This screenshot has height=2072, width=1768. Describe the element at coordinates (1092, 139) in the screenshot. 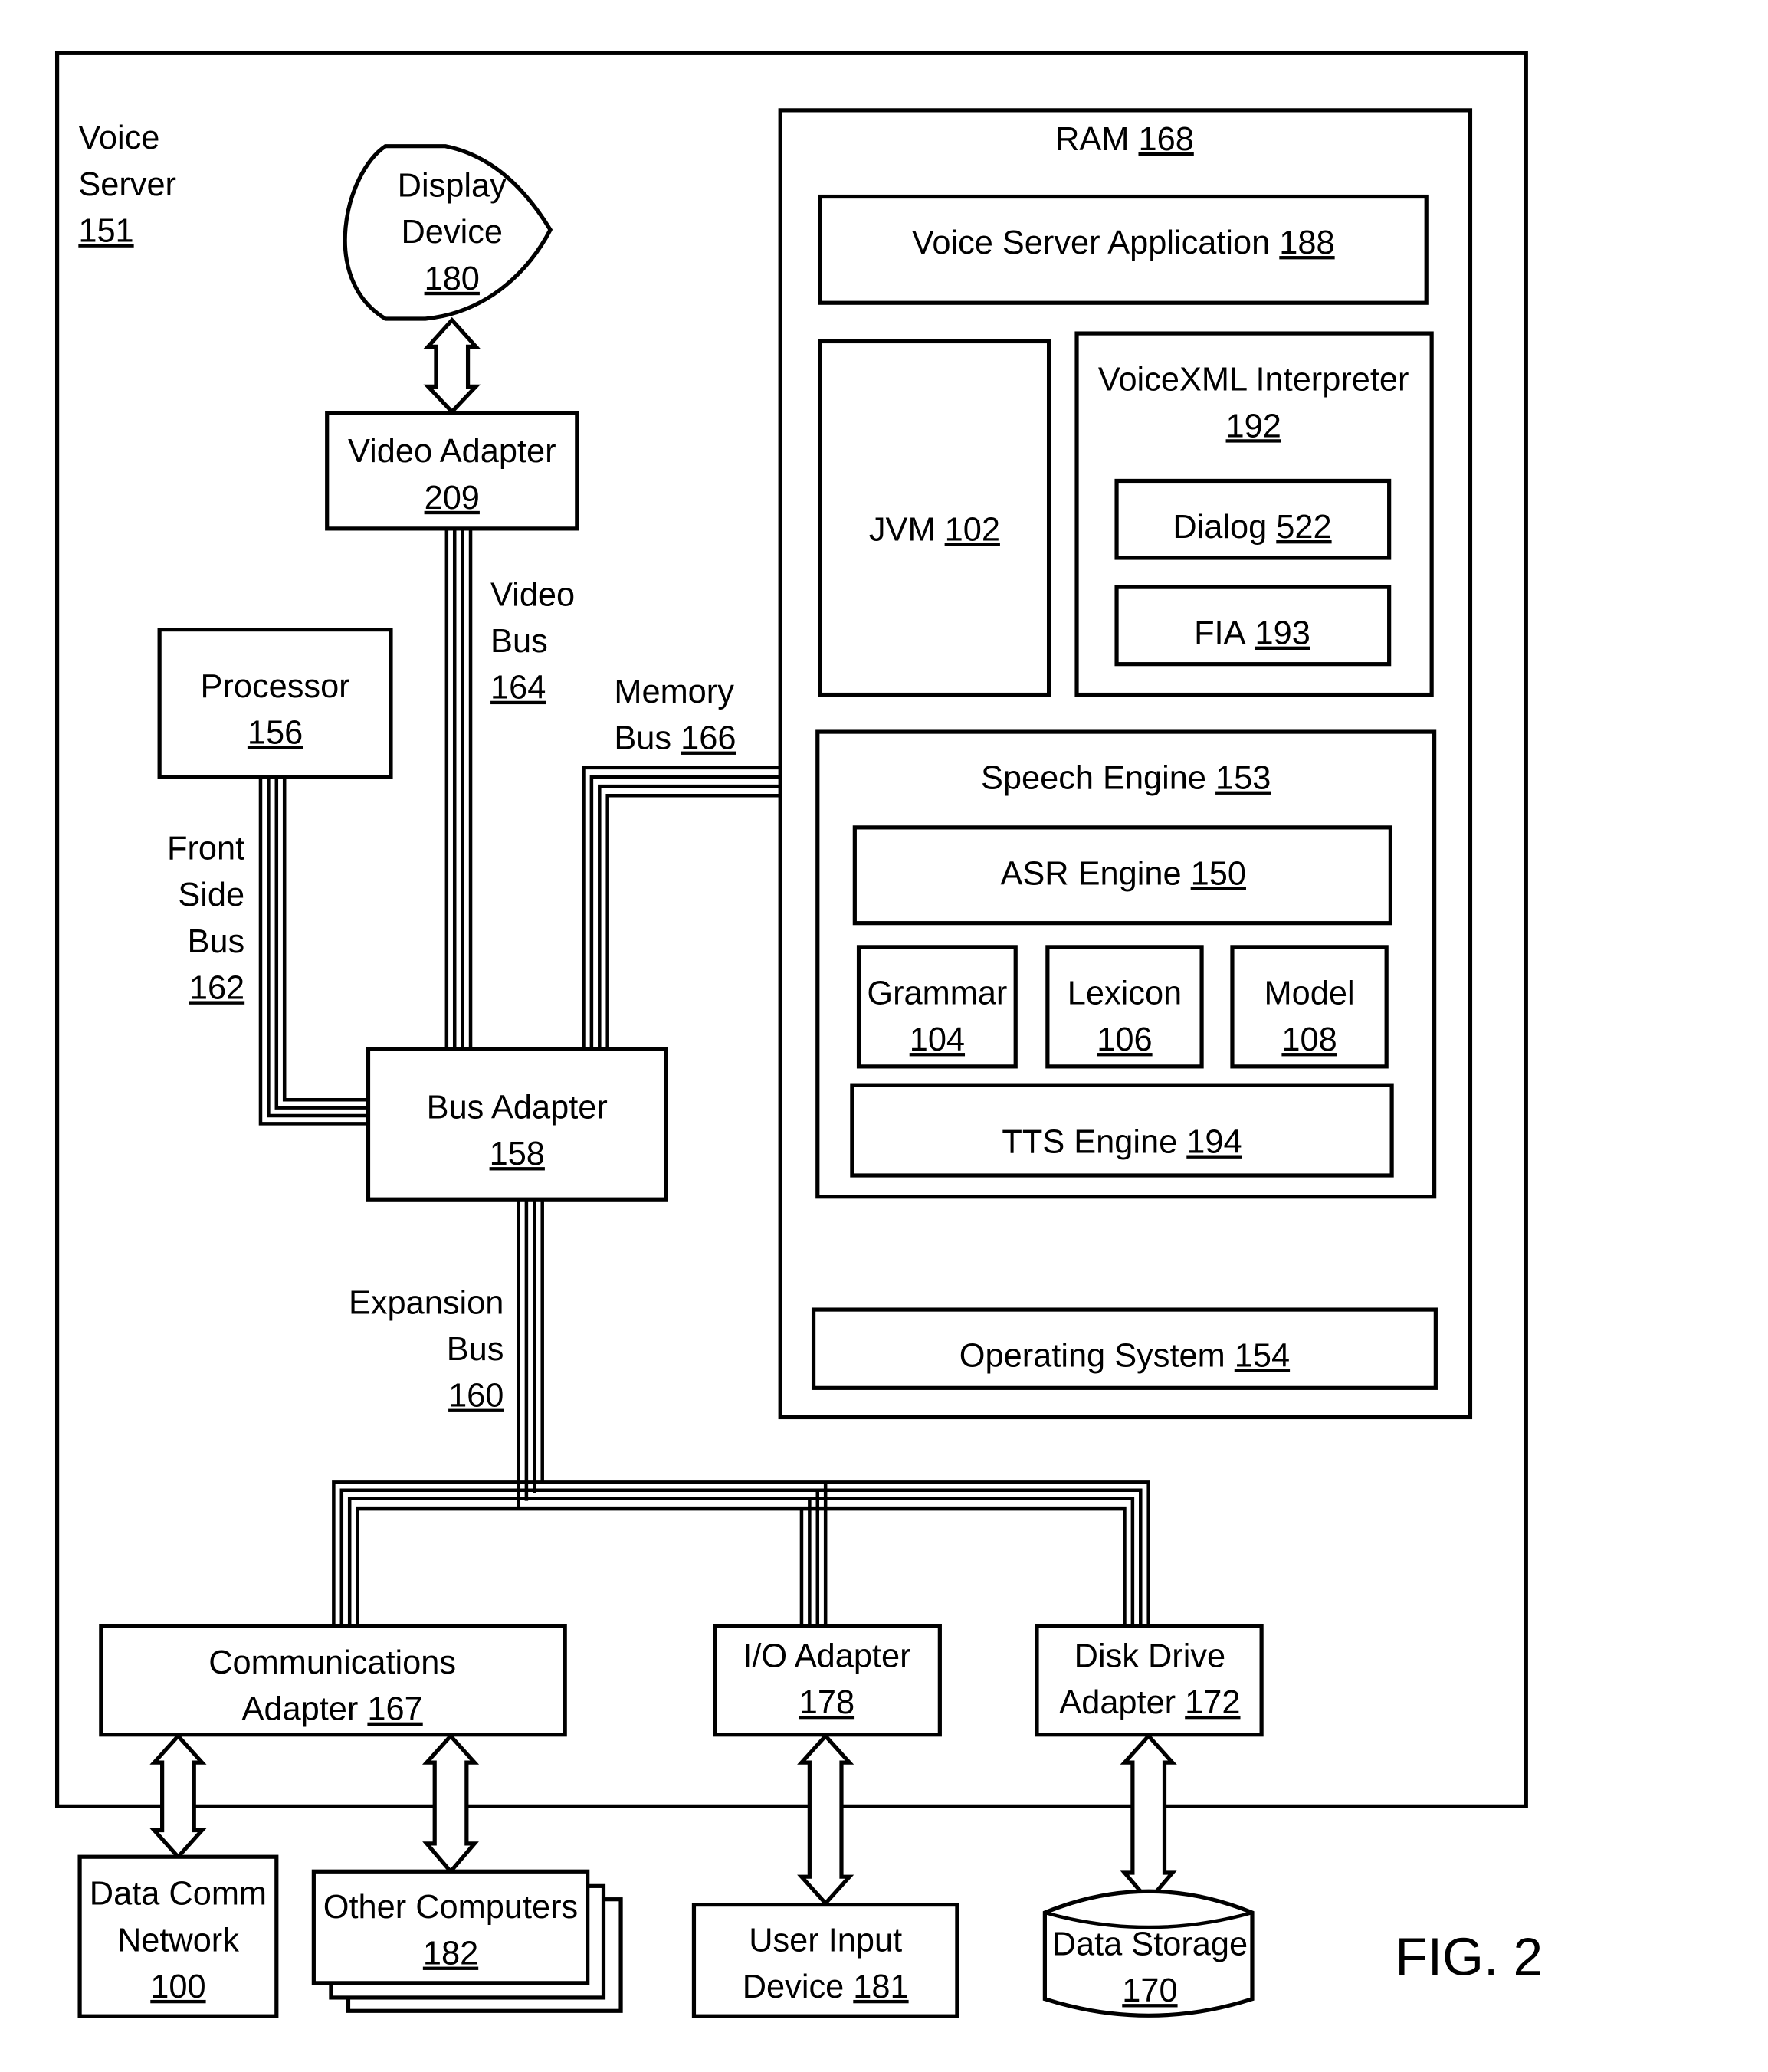

I see `ram-label-text: RAM` at that location.